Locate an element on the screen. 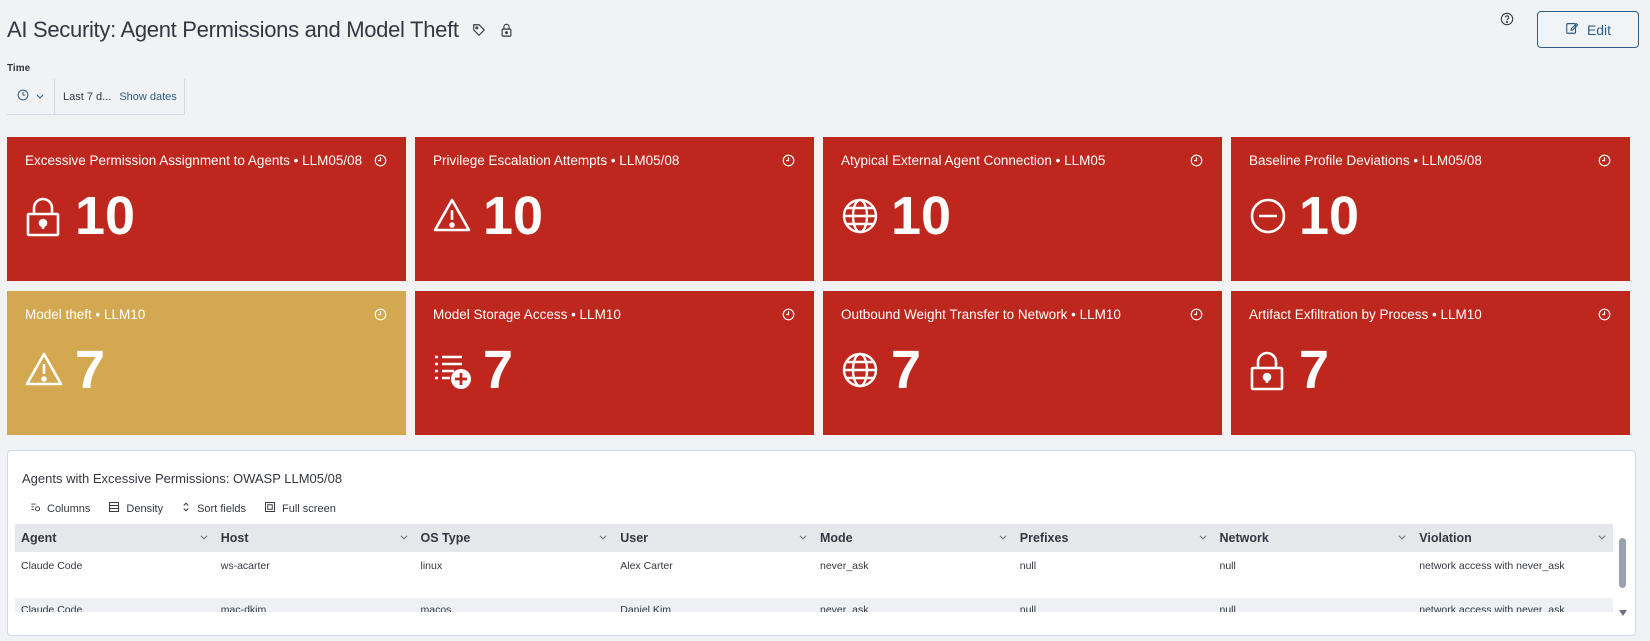  vertical-scrollbar is located at coordinates (1623, 575).